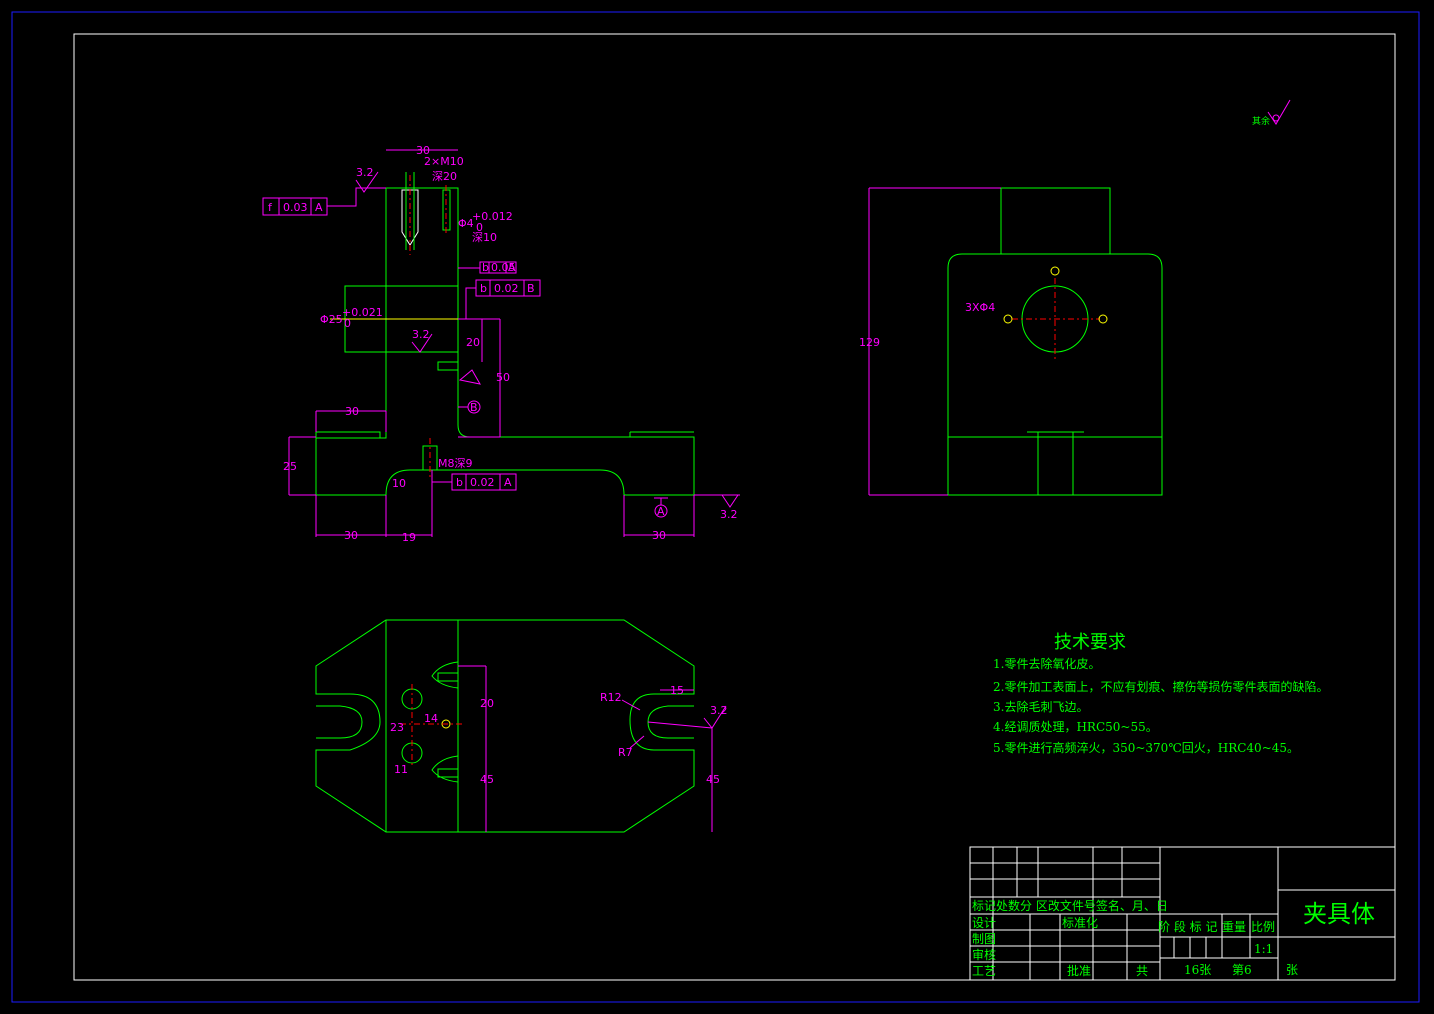  What do you see at coordinates (1271, 113) in the screenshot?
I see `roughness-other-symbol: 其余` at bounding box center [1271, 113].